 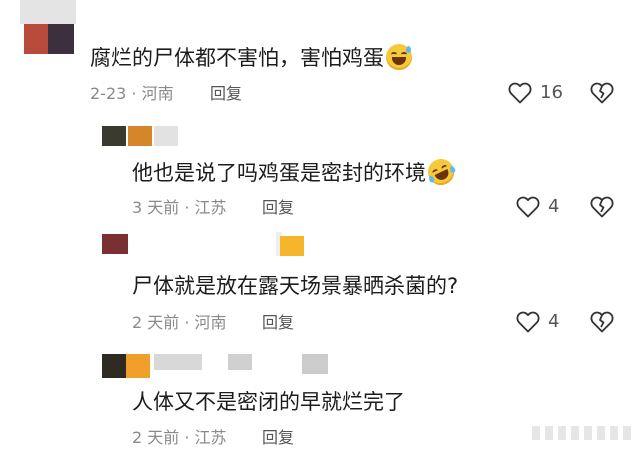 I want to click on comment-text: 他也是说了吗鸡蛋是密封的环境, so click(x=295, y=172).